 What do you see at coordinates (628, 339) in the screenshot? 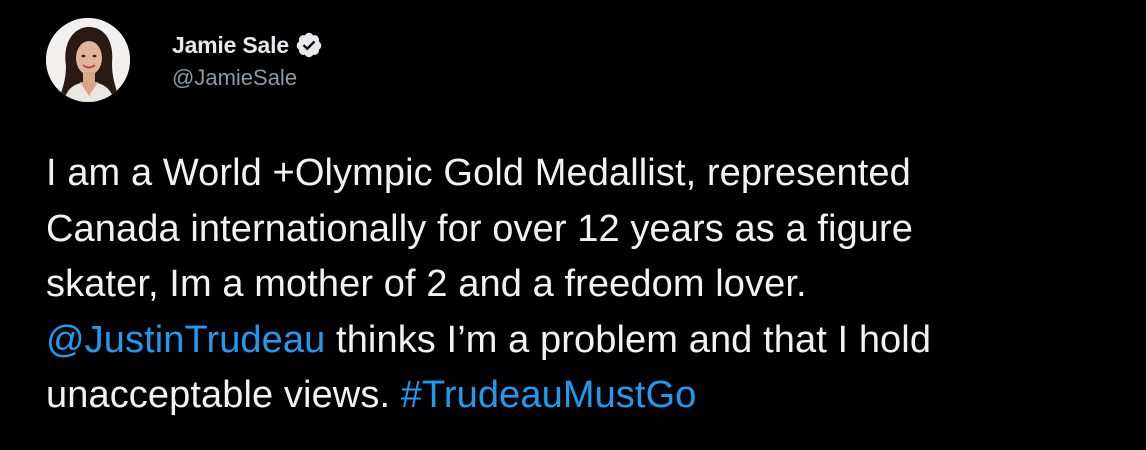
I see `tweet-text-line-4-rest: thinks I’m a problem and that I hold` at bounding box center [628, 339].